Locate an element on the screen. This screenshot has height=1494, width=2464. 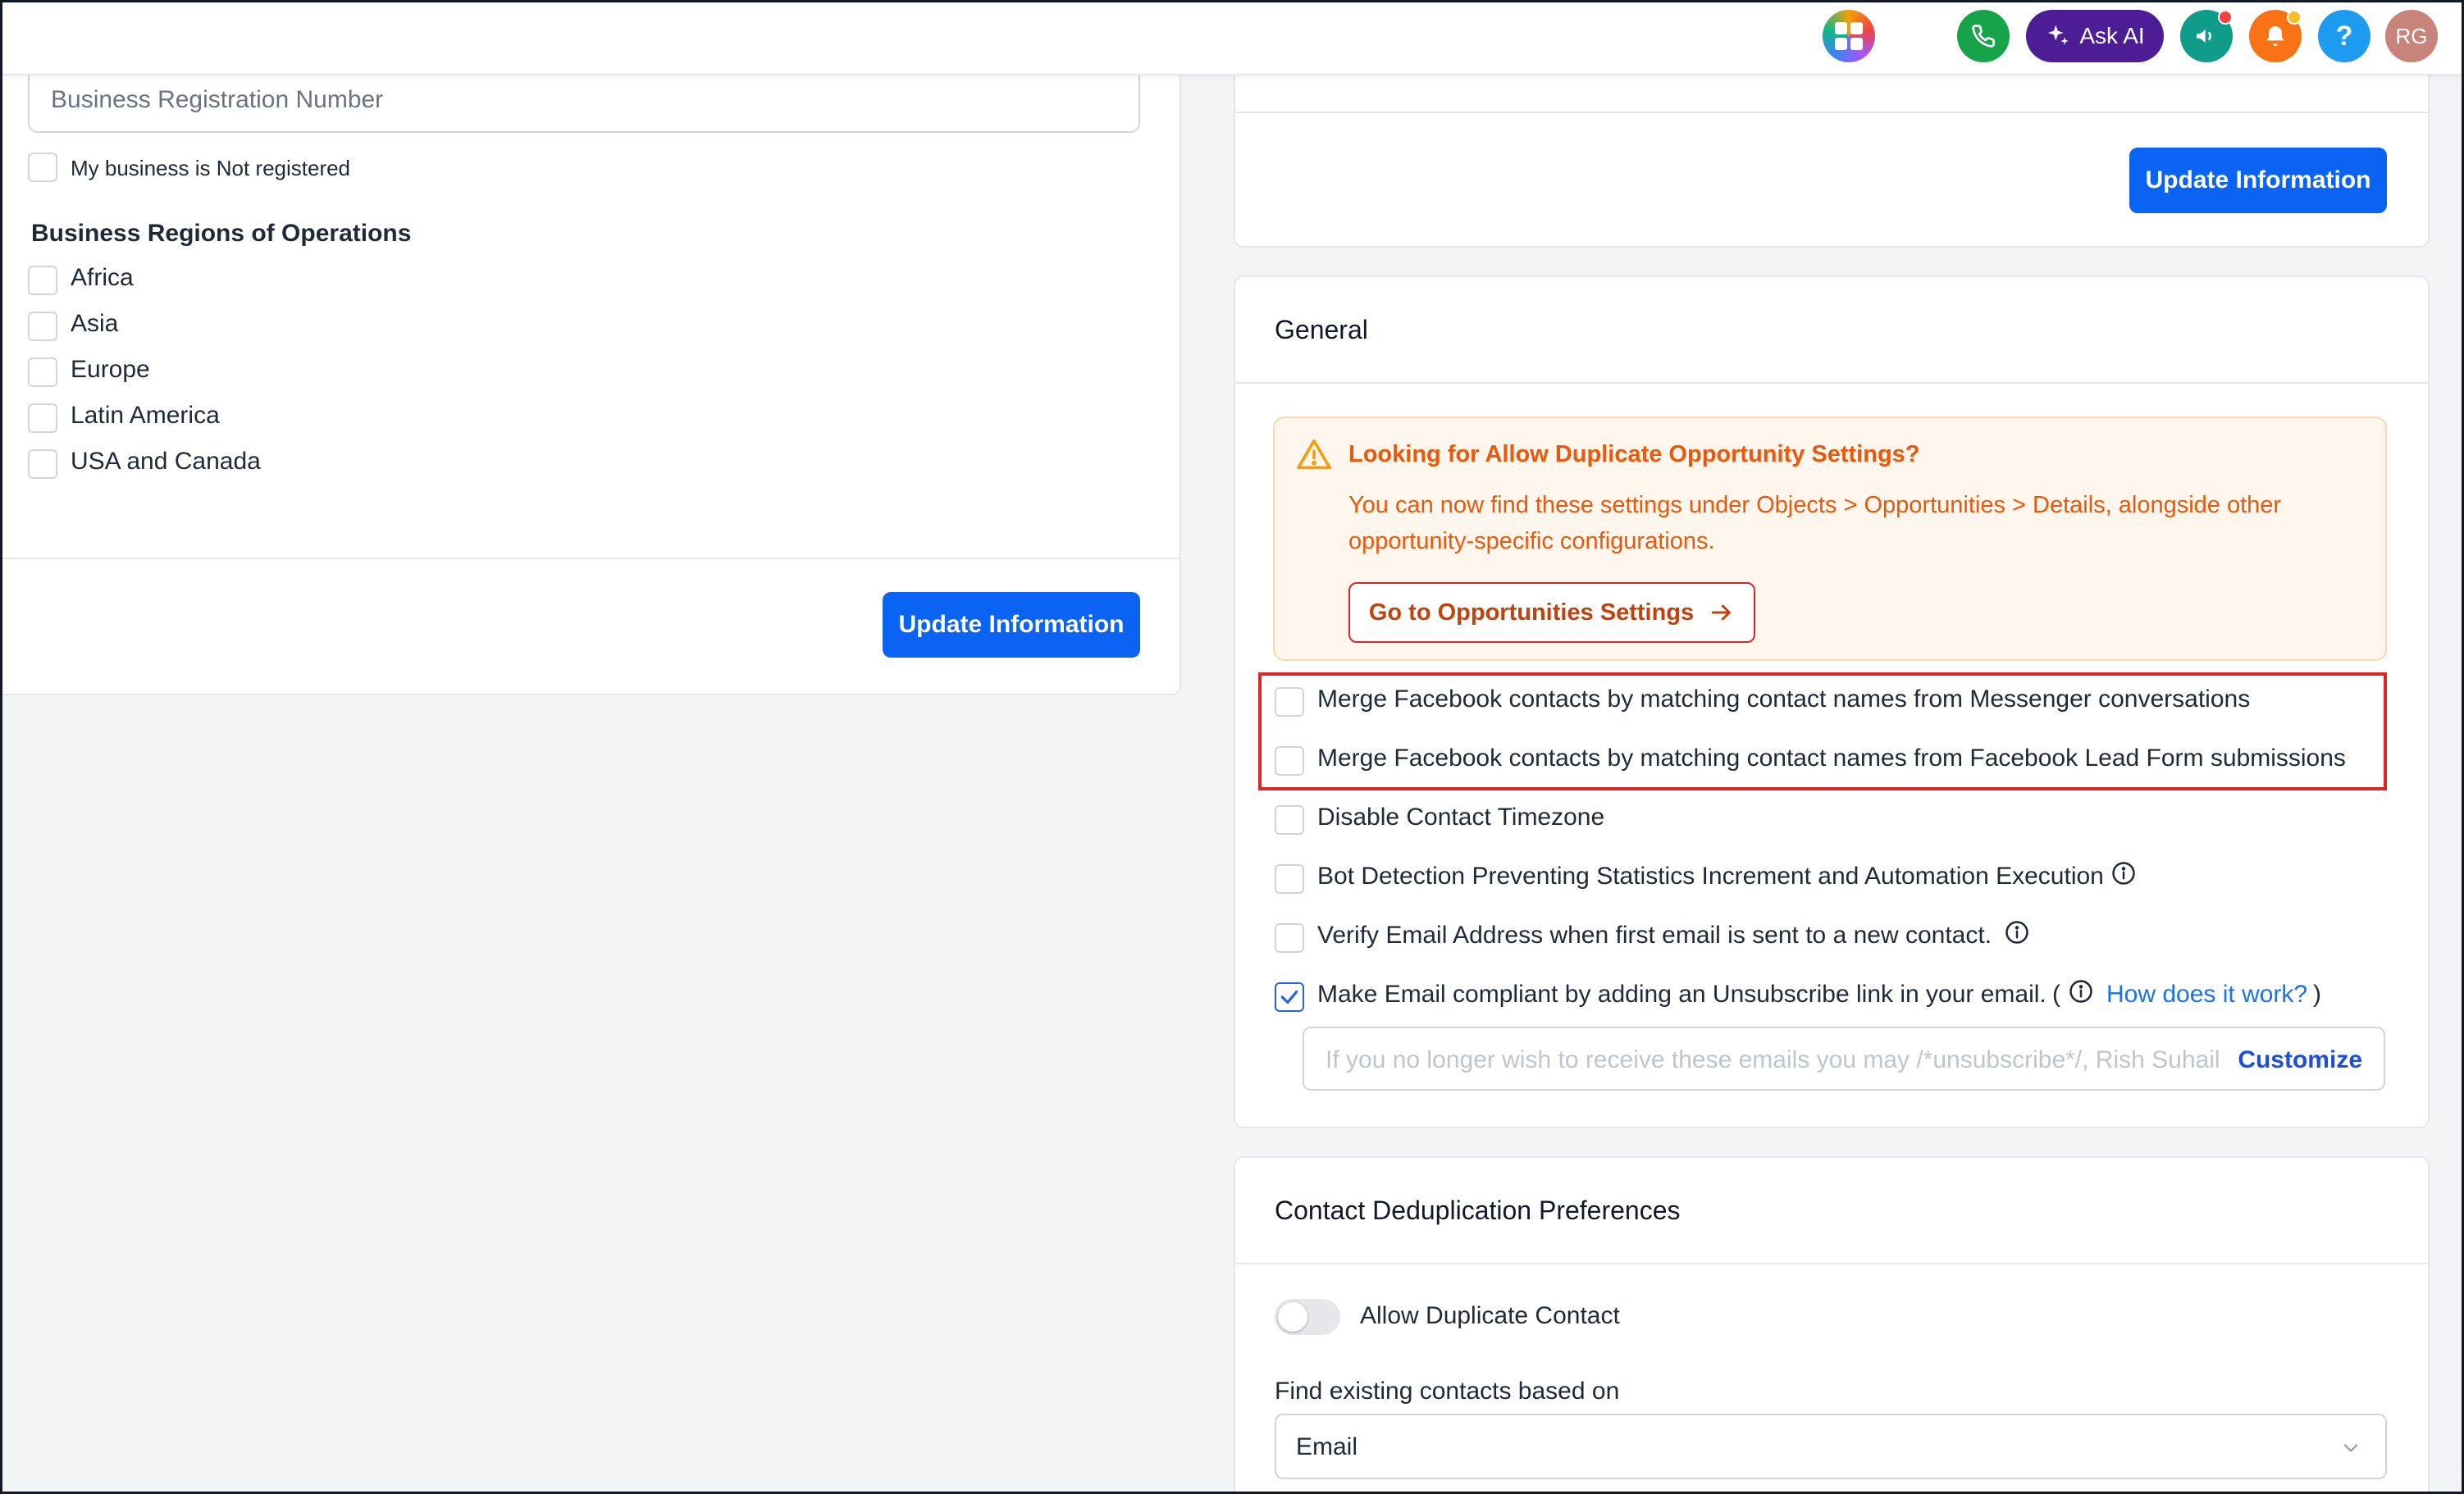
region-label: USA and Canada is located at coordinates (166, 462).